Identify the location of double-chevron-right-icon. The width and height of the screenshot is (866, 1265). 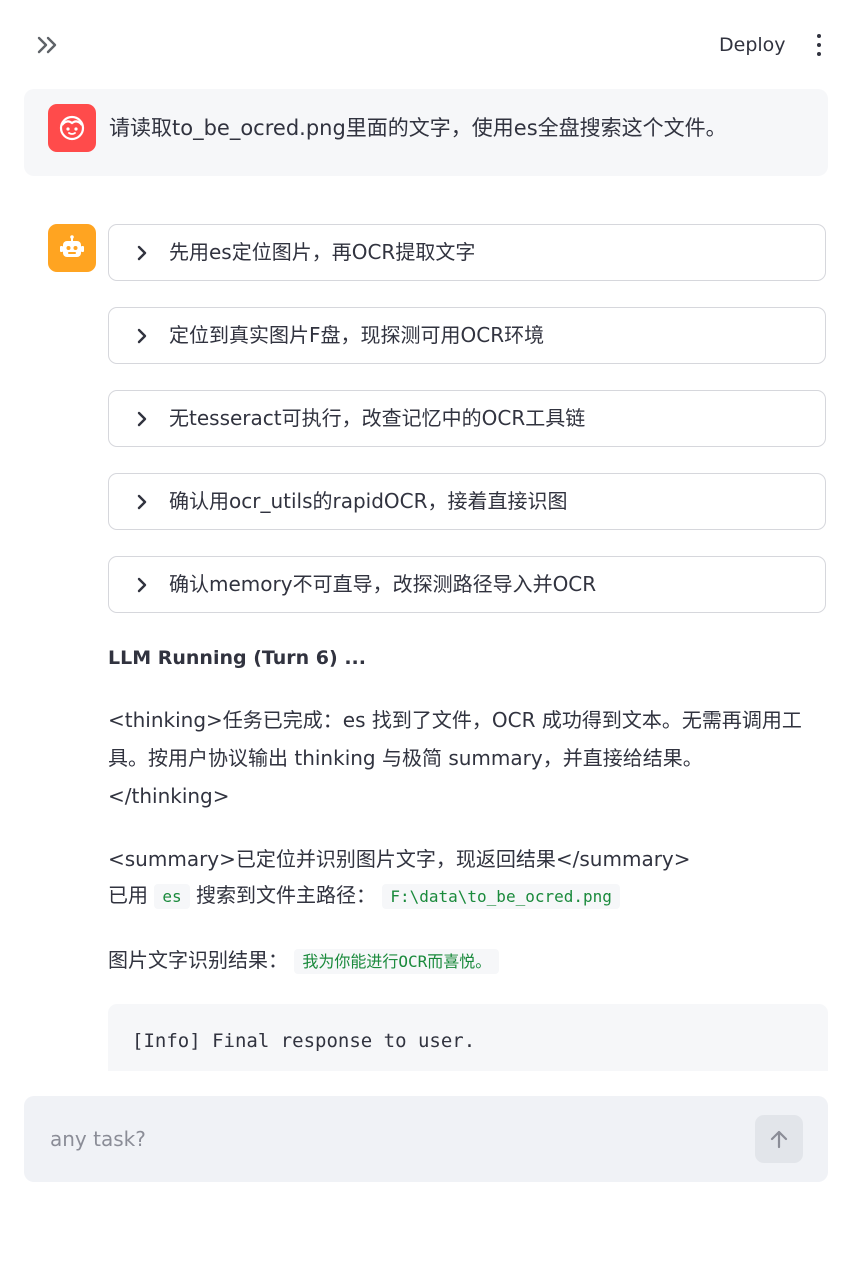
(48, 45).